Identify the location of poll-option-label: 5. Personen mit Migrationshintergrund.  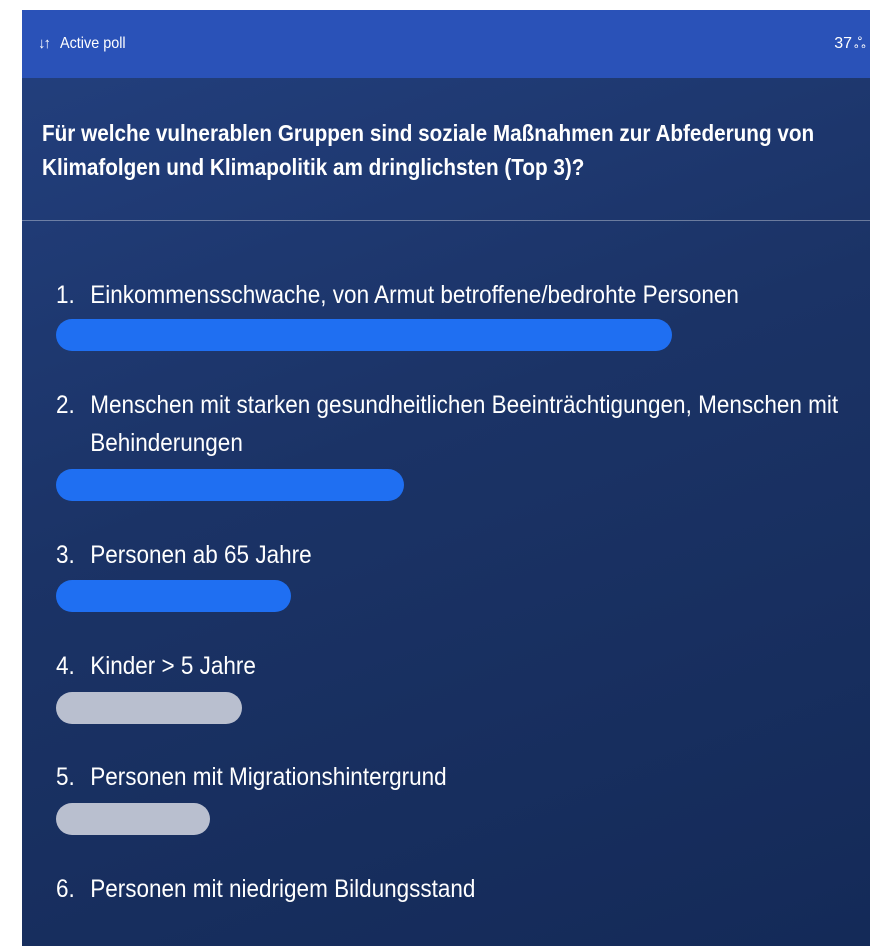
(251, 777).